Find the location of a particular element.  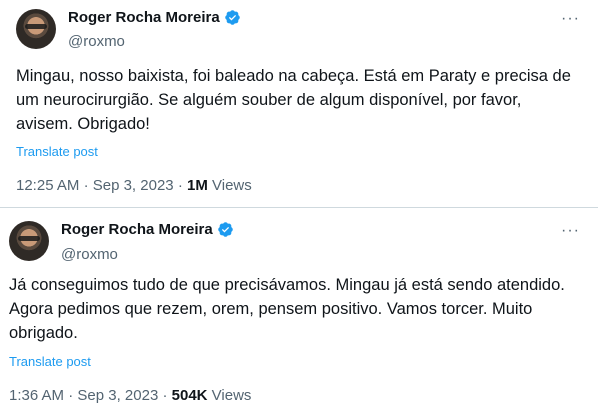

views-count: 1M is located at coordinates (197, 185).